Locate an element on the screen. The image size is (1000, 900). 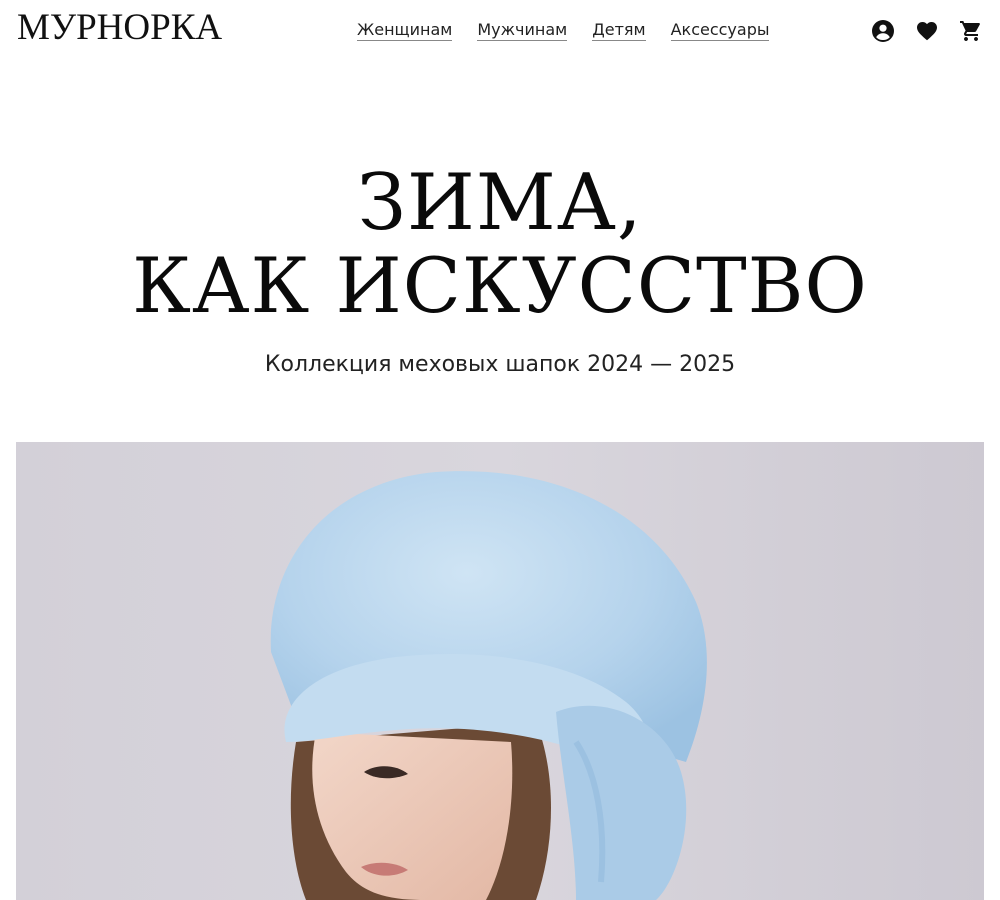
heart-icon is located at coordinates (927, 31).